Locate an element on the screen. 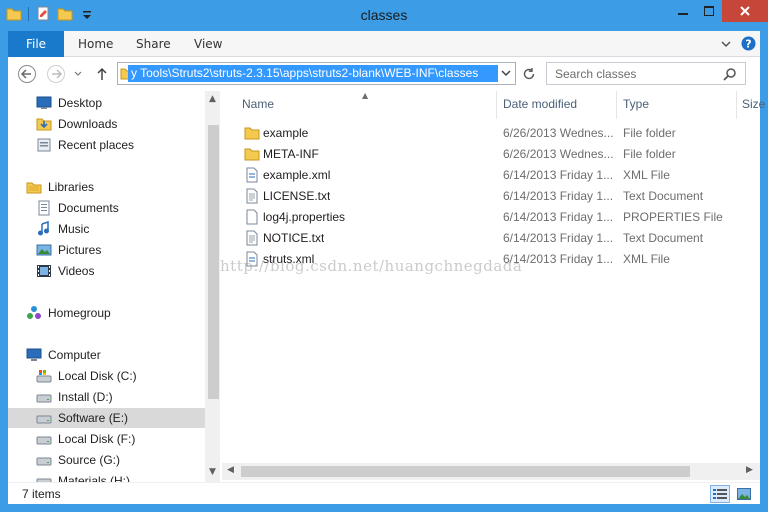  tab-view: View is located at coordinates (208, 44).